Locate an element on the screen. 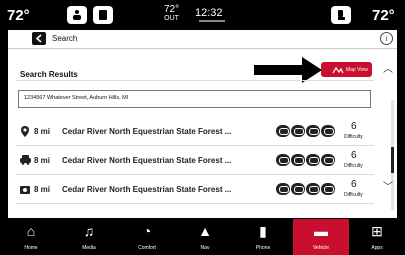 The width and height of the screenshot is (405, 255). door-icon is located at coordinates (103, 15).